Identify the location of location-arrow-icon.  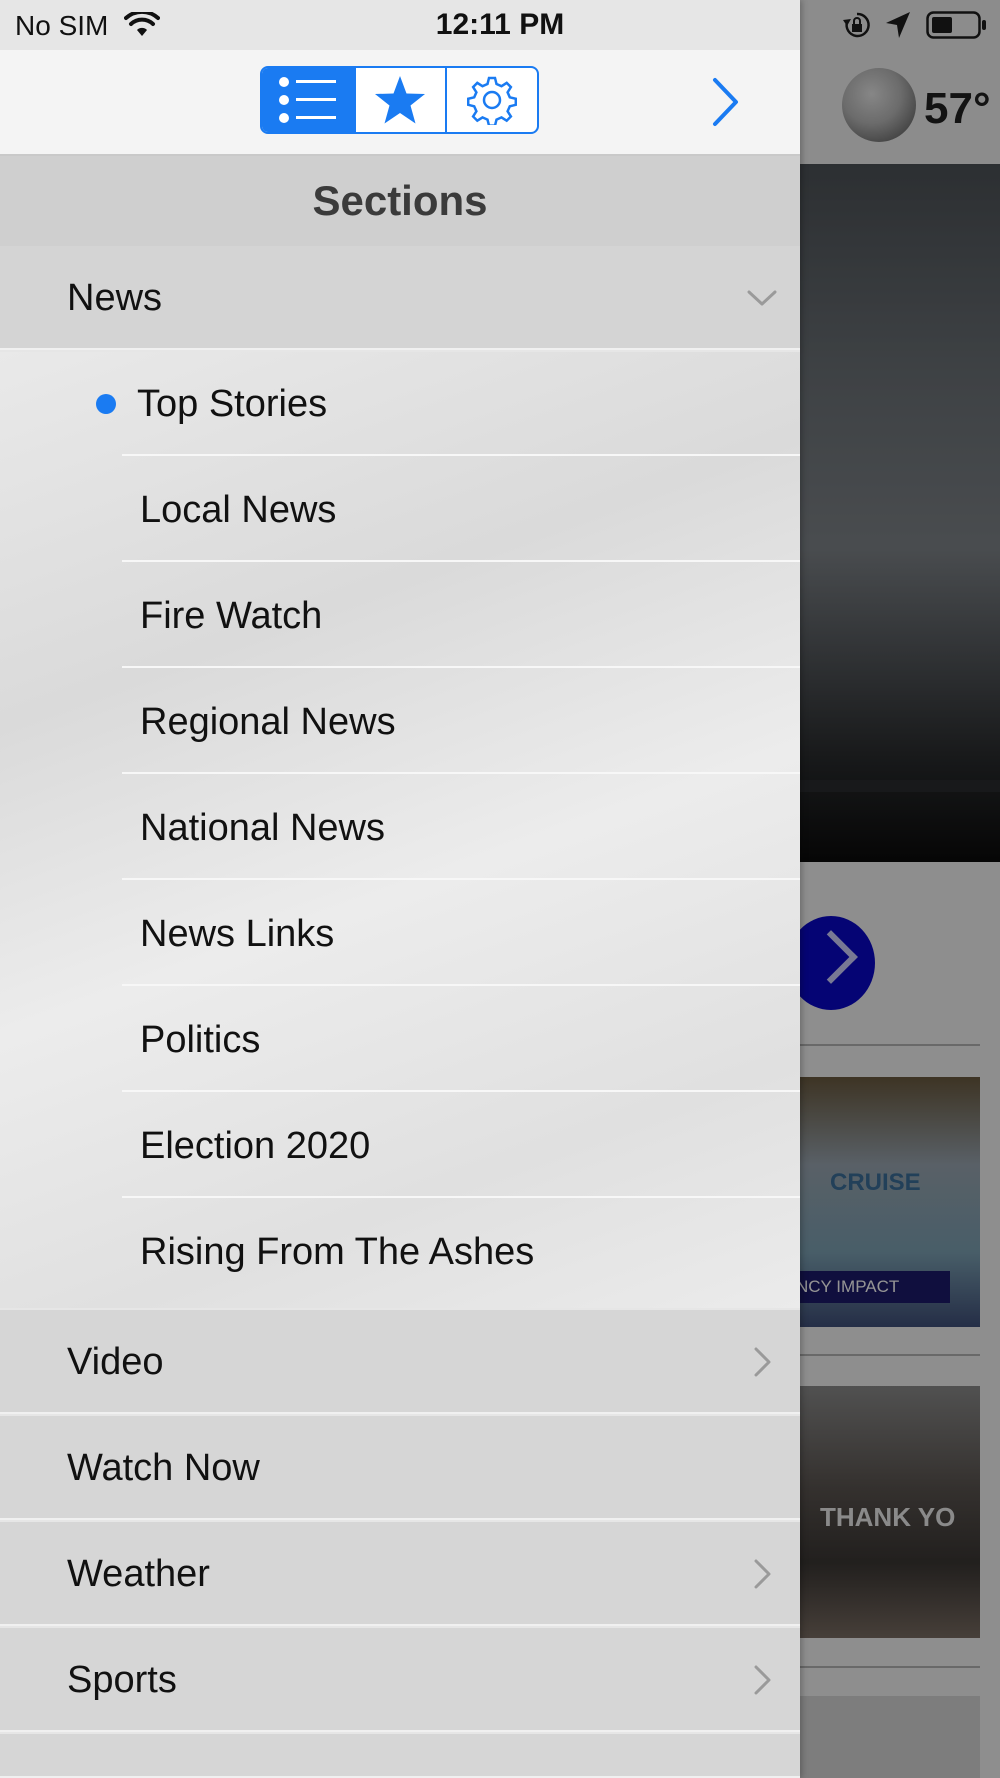
(898, 25).